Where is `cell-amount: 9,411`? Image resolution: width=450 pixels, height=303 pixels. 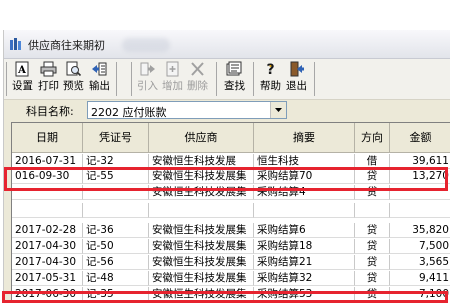
cell-amount: 9,411 is located at coordinates (420, 278).